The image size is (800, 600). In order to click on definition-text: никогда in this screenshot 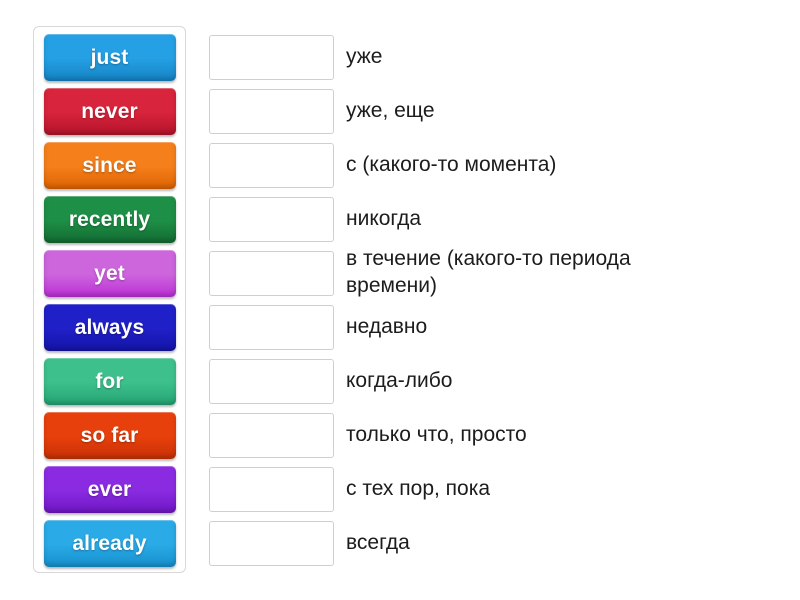, I will do `click(384, 218)`.